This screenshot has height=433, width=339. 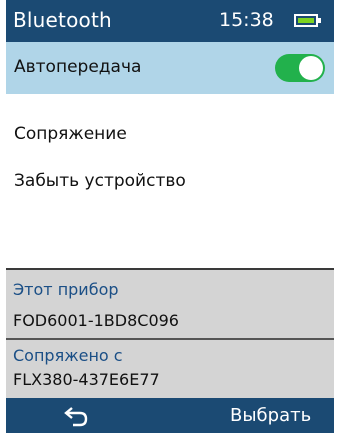 I want to click on auto-transfer-label: Автопередача, so click(x=78, y=67).